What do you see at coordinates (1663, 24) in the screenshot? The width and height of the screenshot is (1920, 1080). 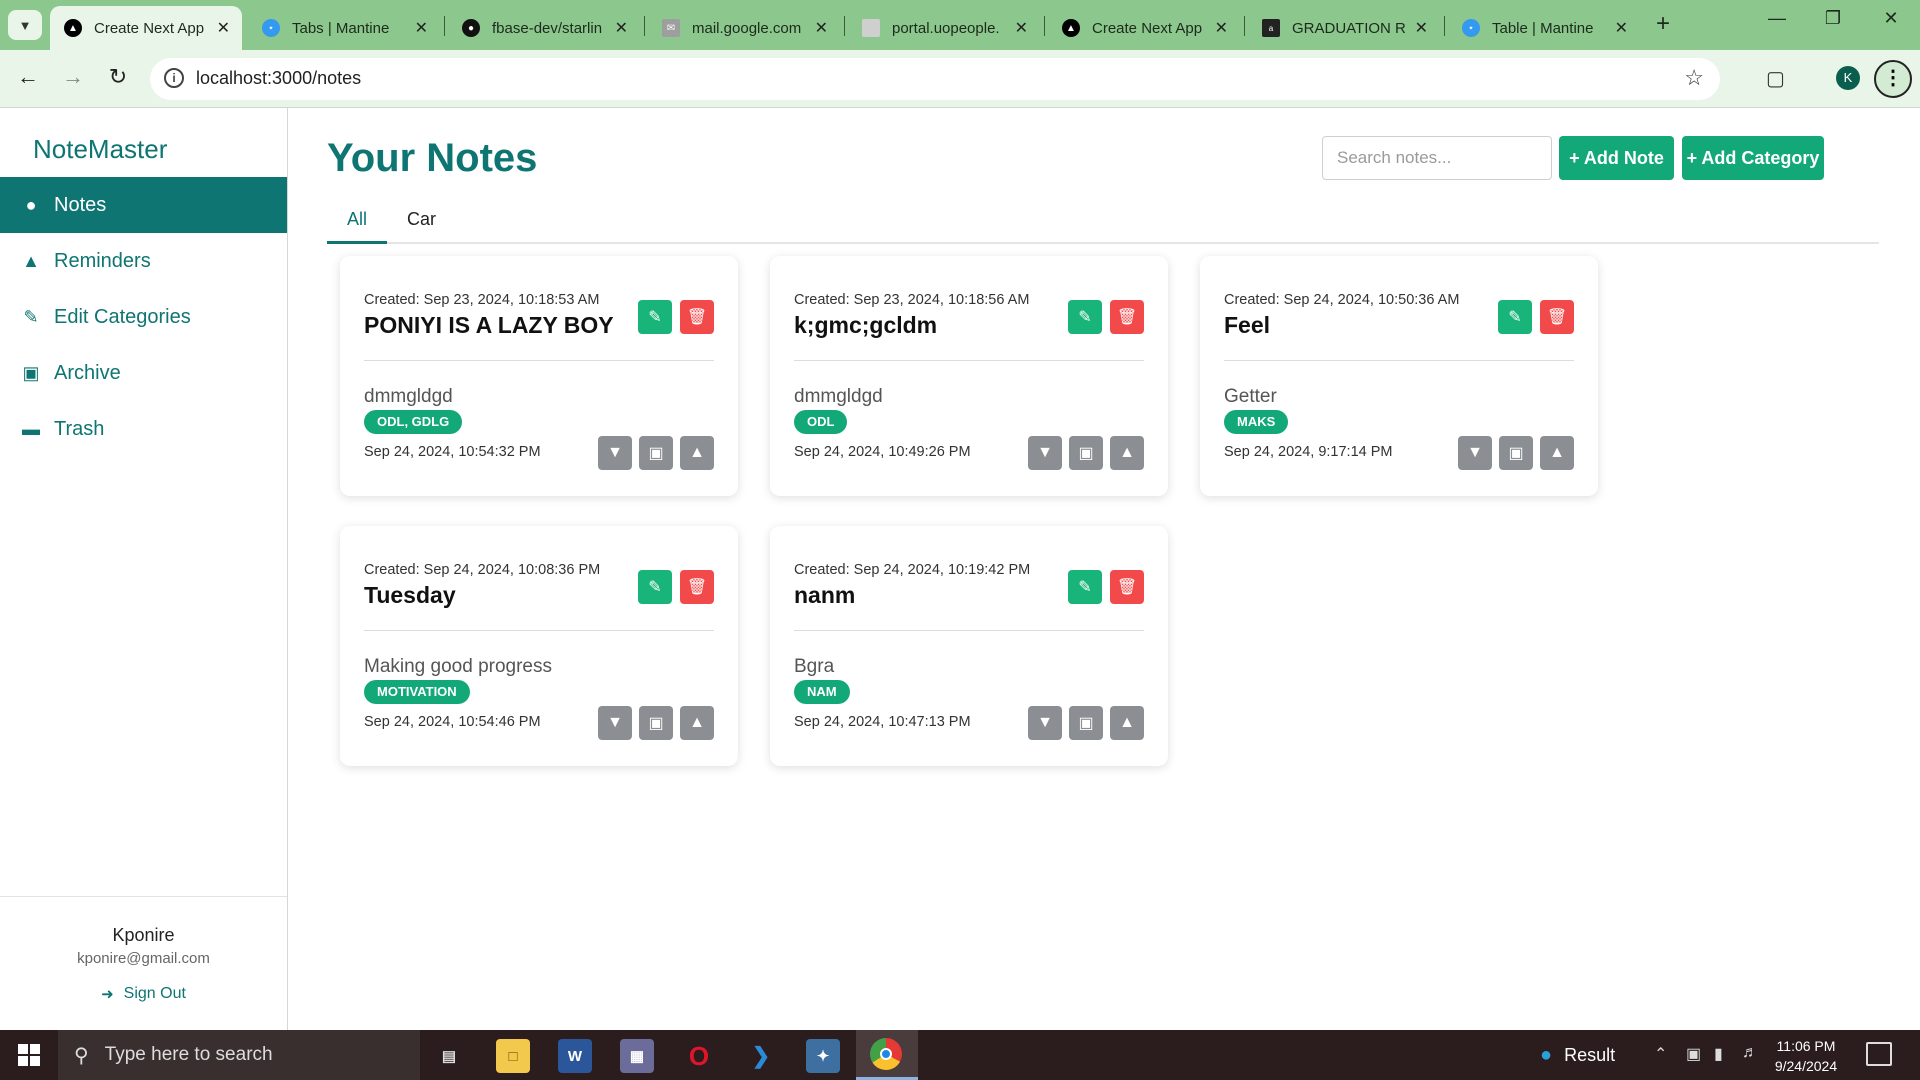 I see `new-tab-button: +` at bounding box center [1663, 24].